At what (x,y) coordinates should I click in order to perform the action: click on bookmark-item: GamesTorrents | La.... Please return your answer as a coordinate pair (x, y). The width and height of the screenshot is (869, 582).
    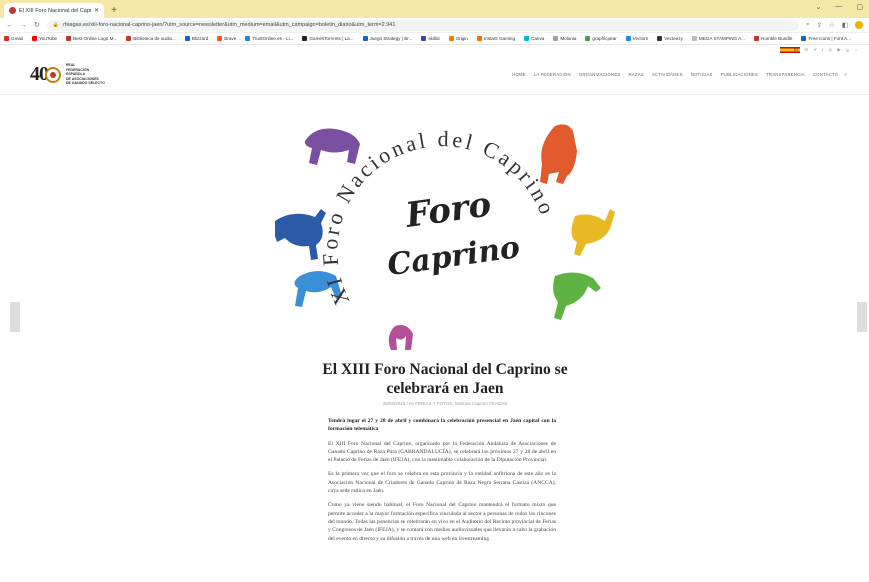
    Looking at the image, I should click on (328, 38).